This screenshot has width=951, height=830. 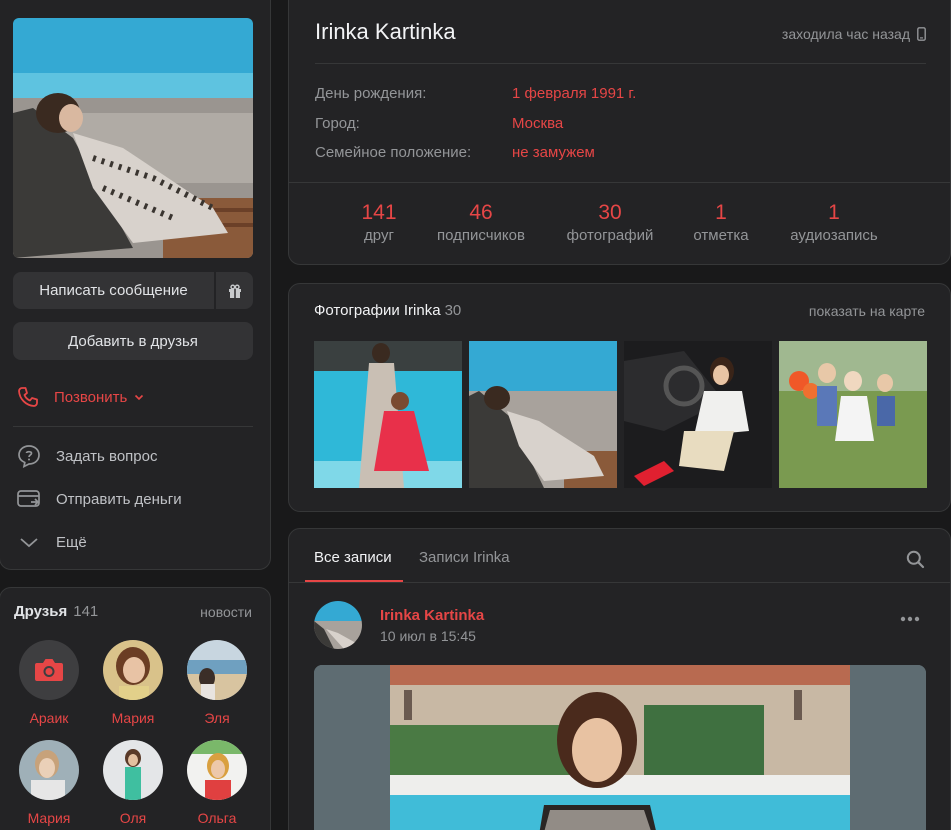 I want to click on add-friend-button: Добавить в друзья, so click(x=133, y=341).